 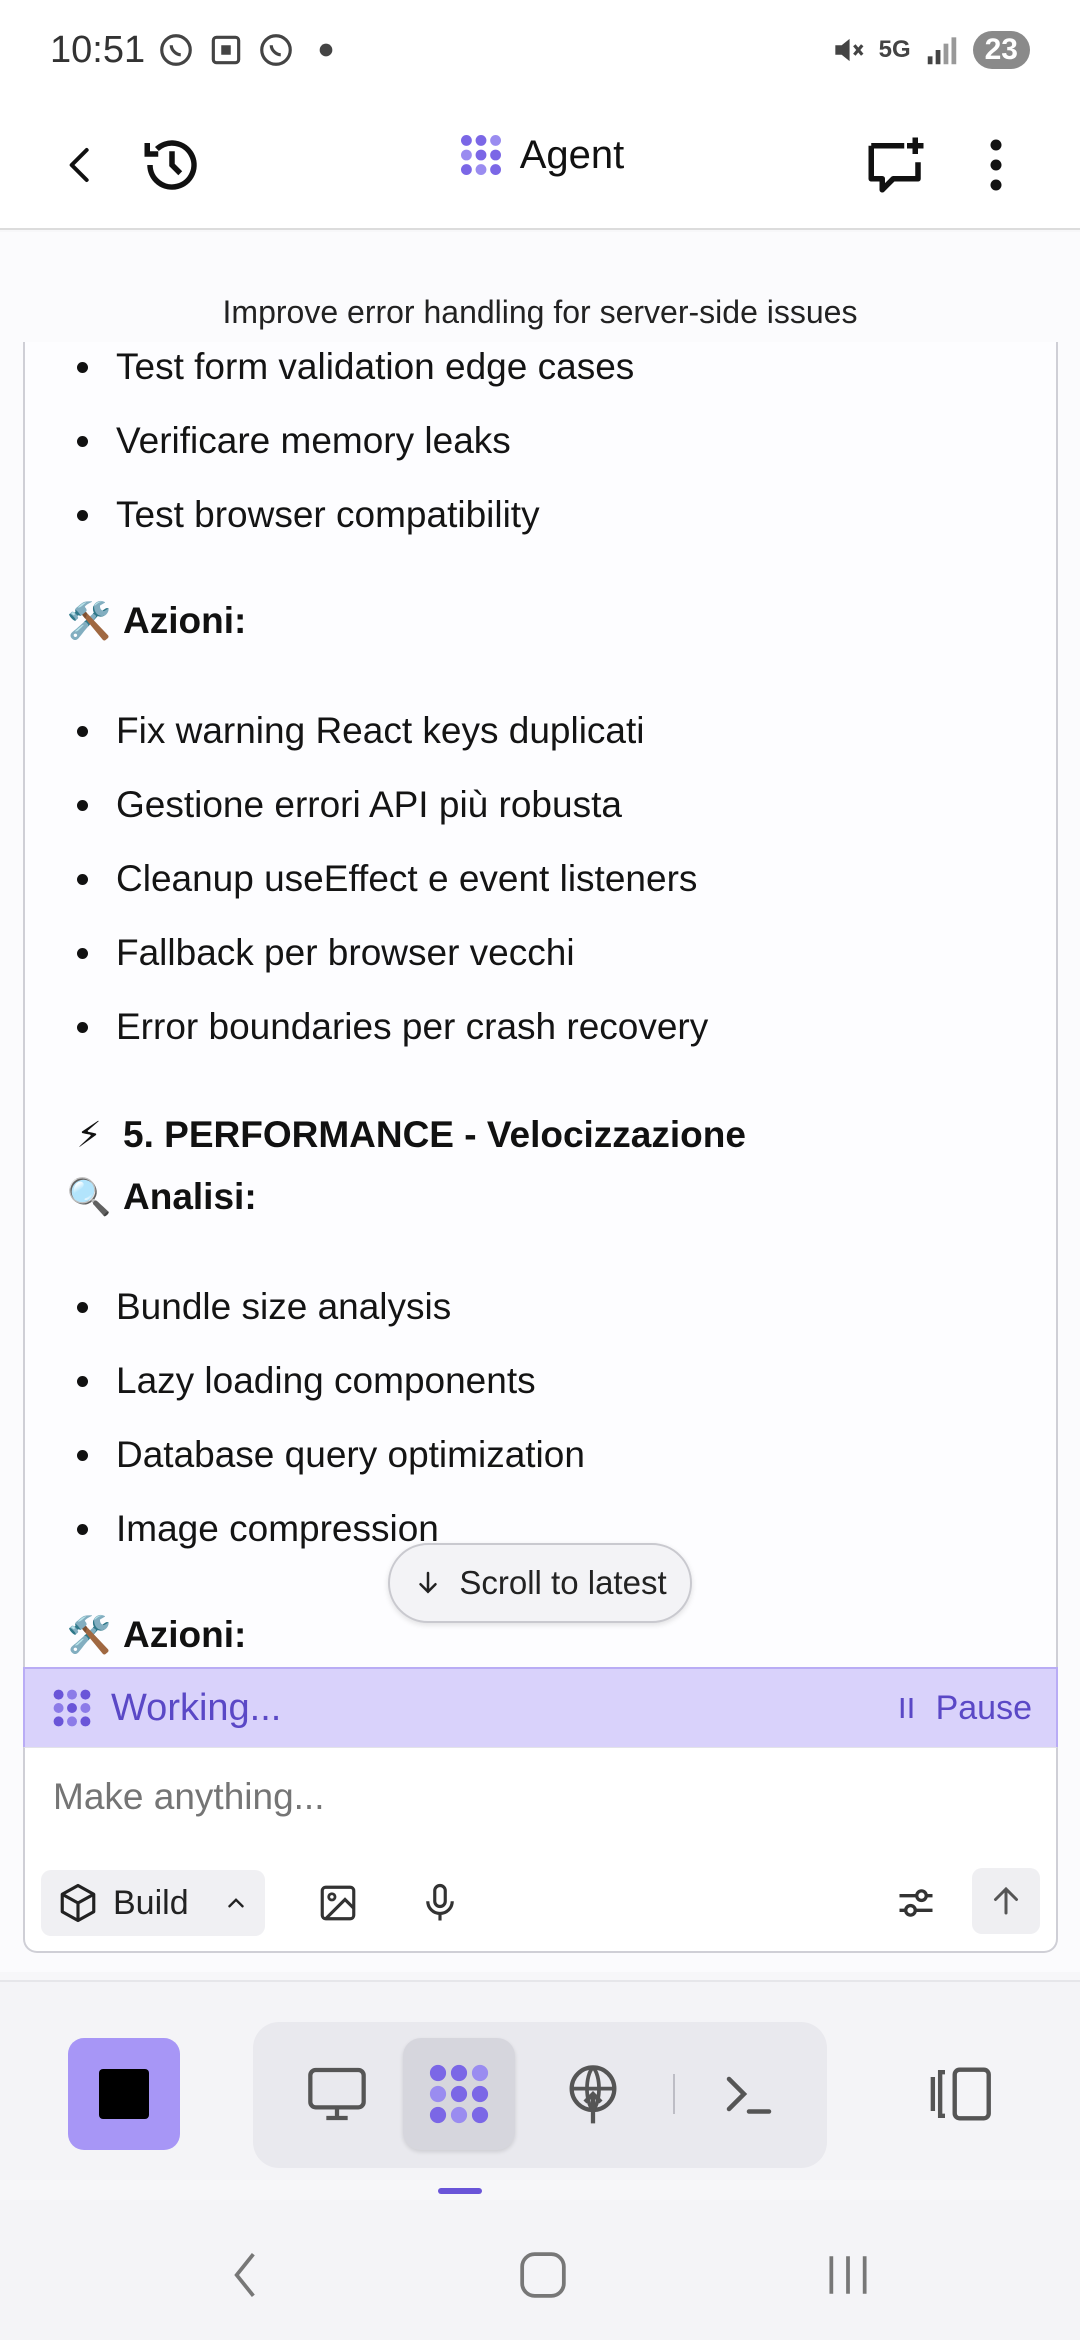 What do you see at coordinates (540, 1850) in the screenshot?
I see `composer: Build` at bounding box center [540, 1850].